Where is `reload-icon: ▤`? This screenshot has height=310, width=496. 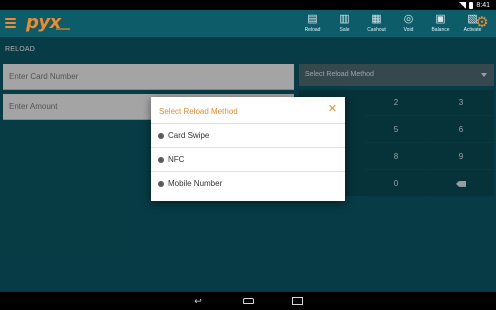 reload-icon: ▤ is located at coordinates (312, 19).